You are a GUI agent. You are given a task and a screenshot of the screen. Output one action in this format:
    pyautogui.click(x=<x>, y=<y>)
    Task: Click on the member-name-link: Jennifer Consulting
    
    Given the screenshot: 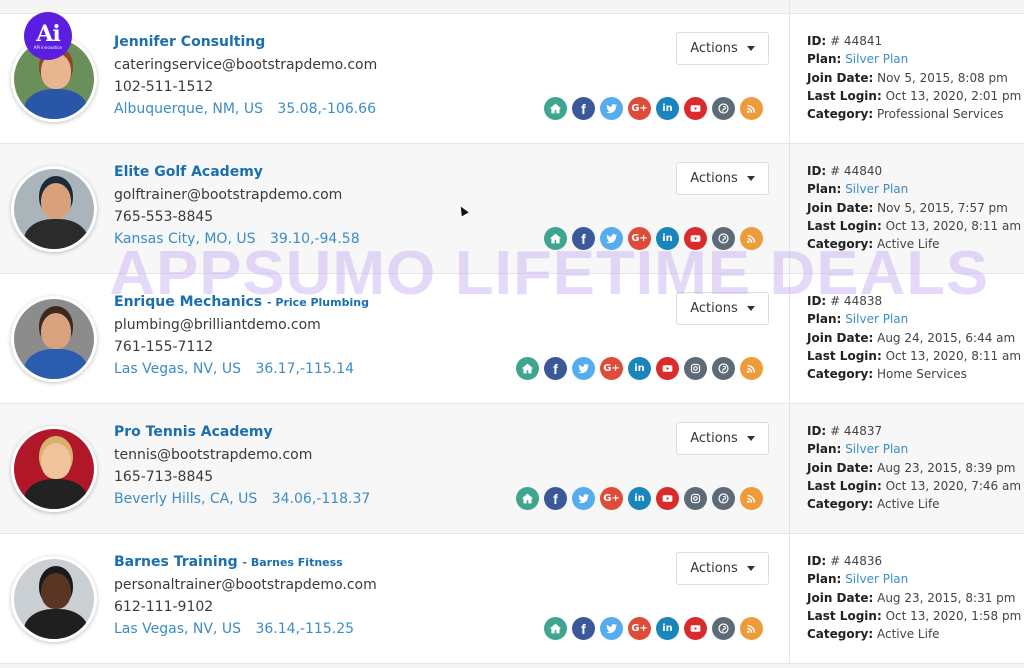 What is the action you would take?
    pyautogui.click(x=189, y=42)
    